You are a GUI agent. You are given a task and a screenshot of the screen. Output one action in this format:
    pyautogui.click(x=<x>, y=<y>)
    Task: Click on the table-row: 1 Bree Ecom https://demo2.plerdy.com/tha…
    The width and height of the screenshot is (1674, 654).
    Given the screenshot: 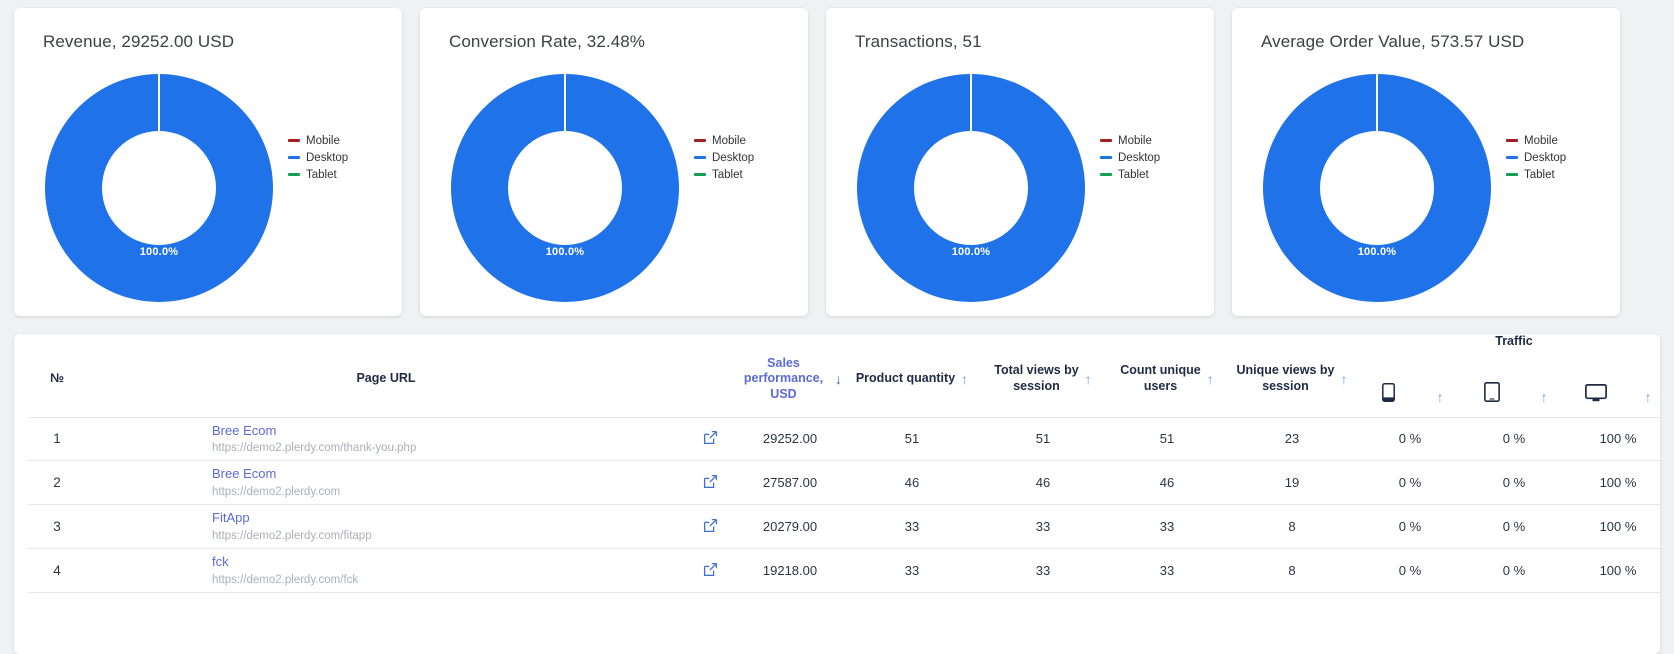 What is the action you would take?
    pyautogui.click(x=844, y=439)
    